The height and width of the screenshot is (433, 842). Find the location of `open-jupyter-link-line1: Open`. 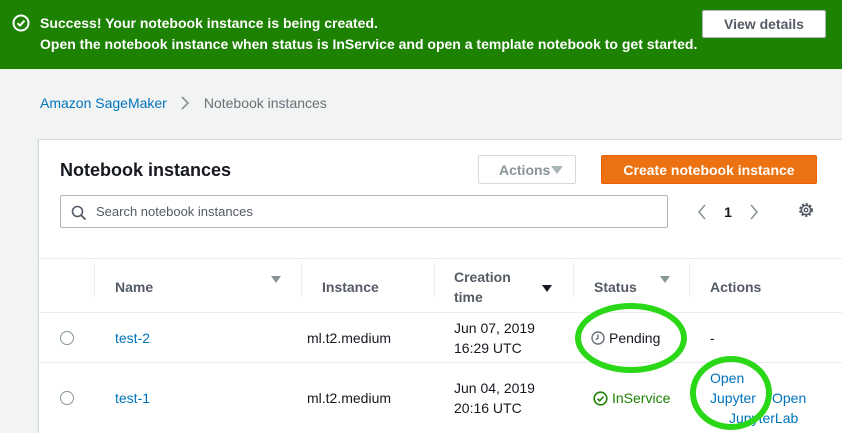

open-jupyter-link-line1: Open is located at coordinates (727, 378).